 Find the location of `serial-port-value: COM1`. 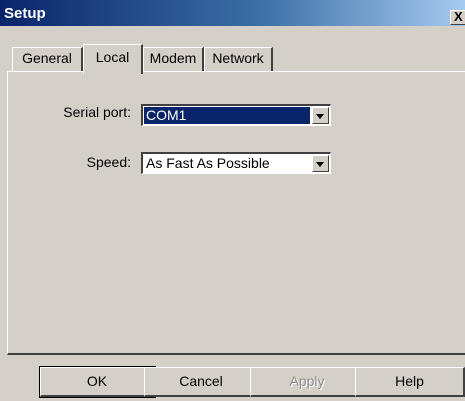

serial-port-value: COM1 is located at coordinates (227, 115).